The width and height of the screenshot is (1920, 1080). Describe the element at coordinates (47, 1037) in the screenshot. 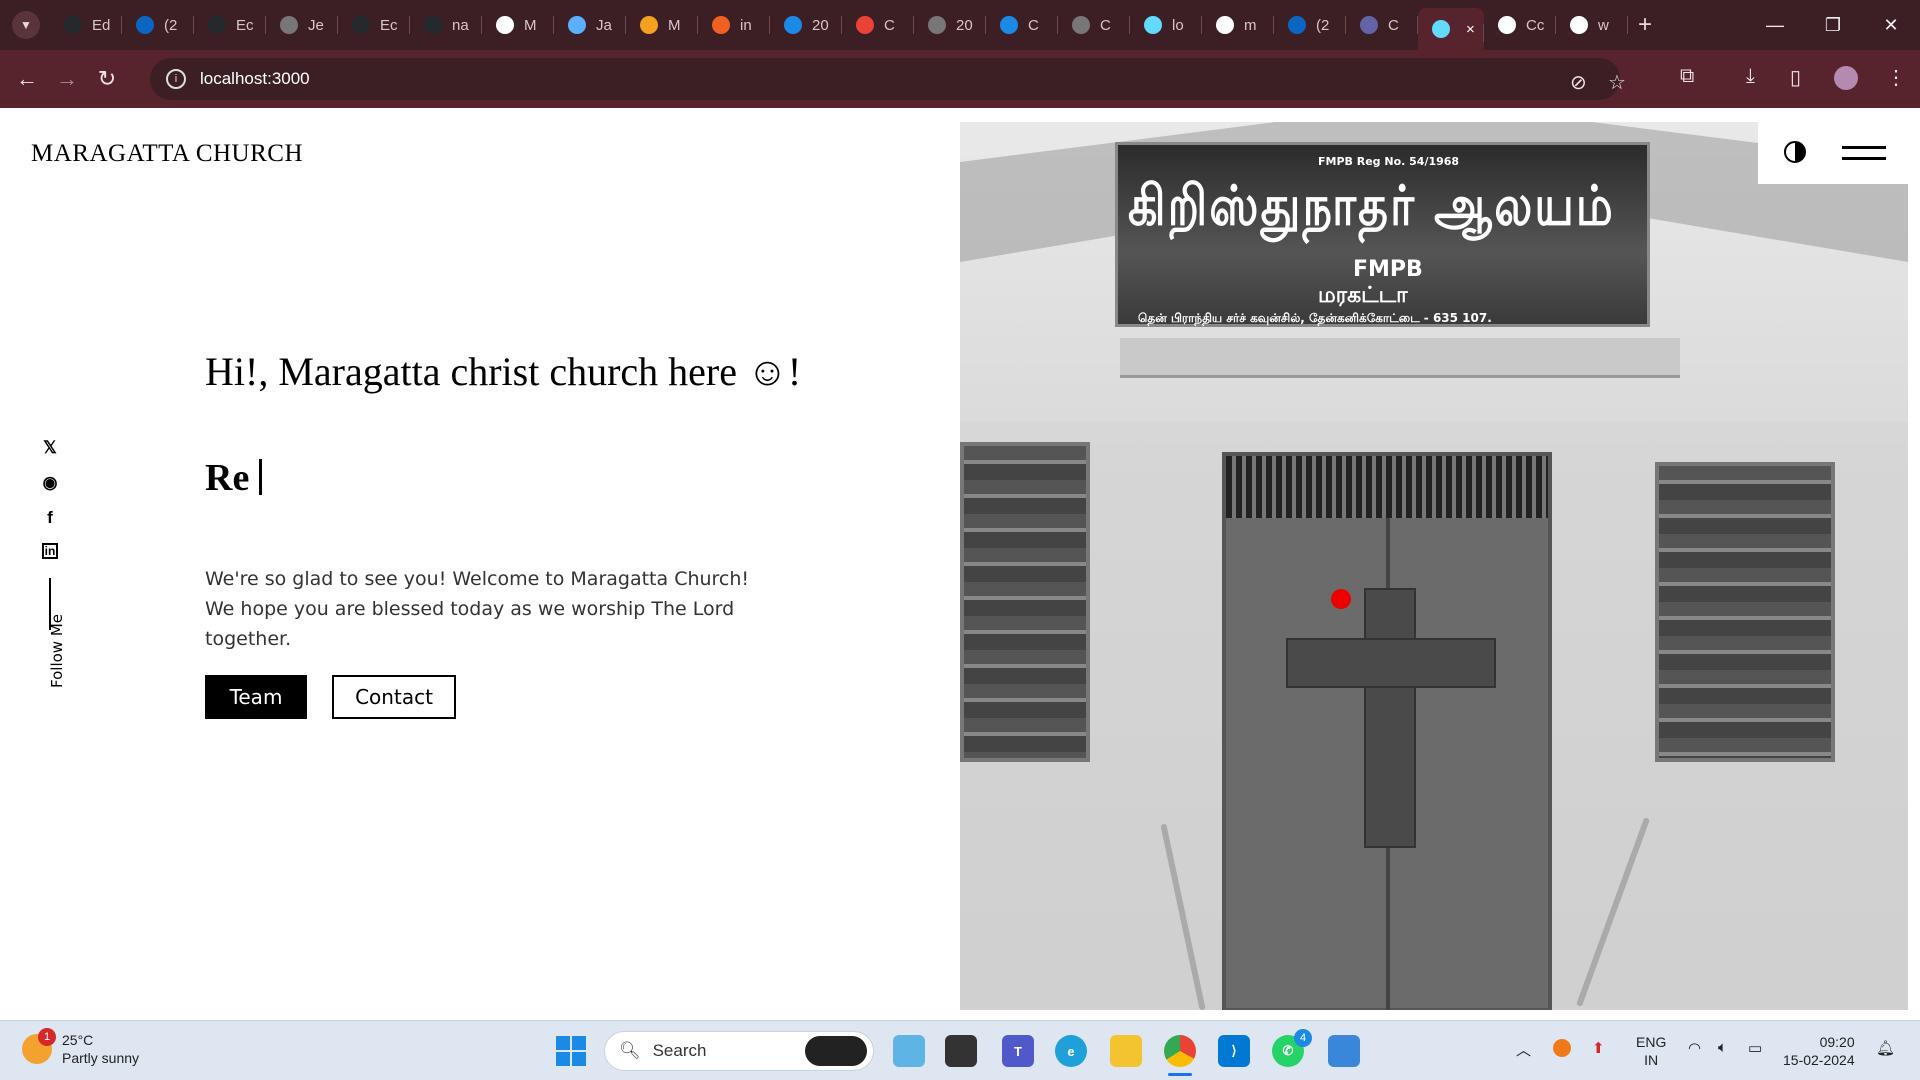

I see `weather-badge: 1` at that location.